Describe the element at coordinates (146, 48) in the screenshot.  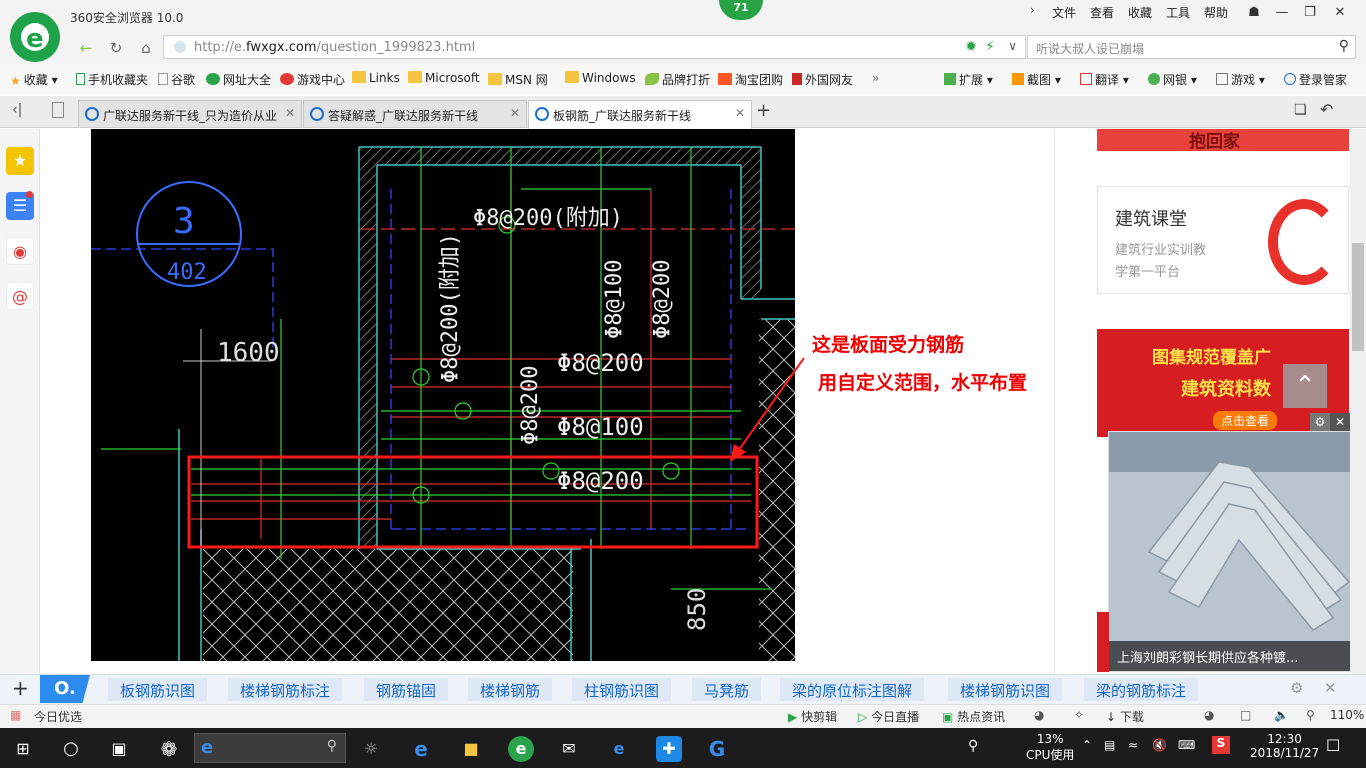
I see `home-button: ⌂` at that location.